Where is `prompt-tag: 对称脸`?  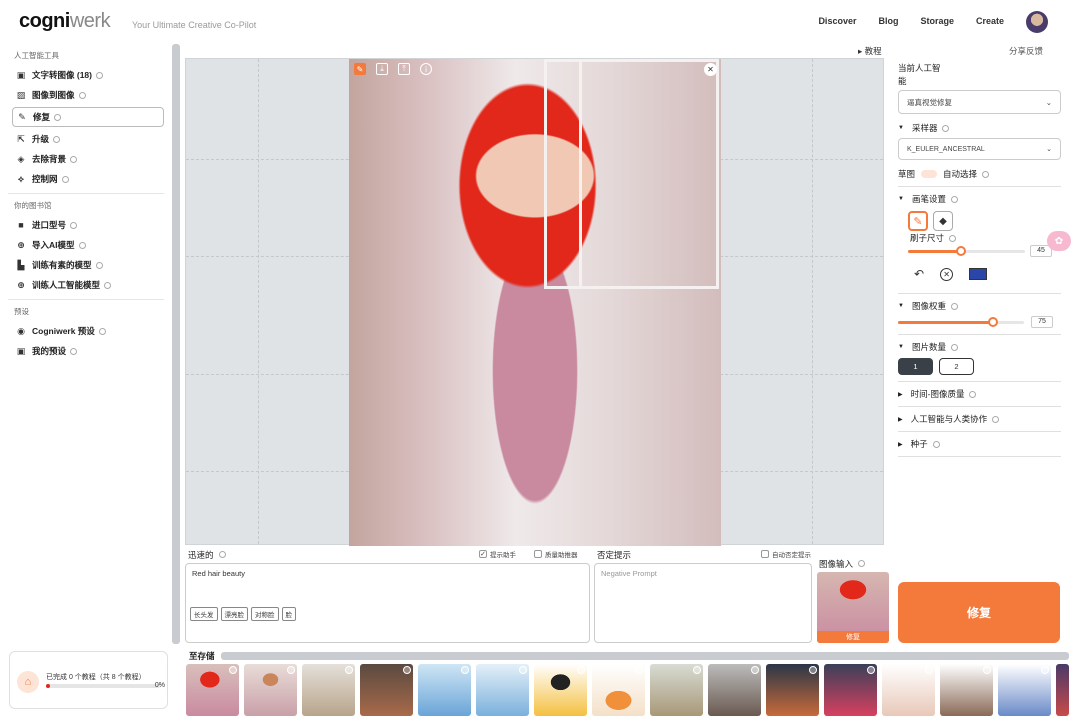
prompt-tag: 对称脸 is located at coordinates (265, 614).